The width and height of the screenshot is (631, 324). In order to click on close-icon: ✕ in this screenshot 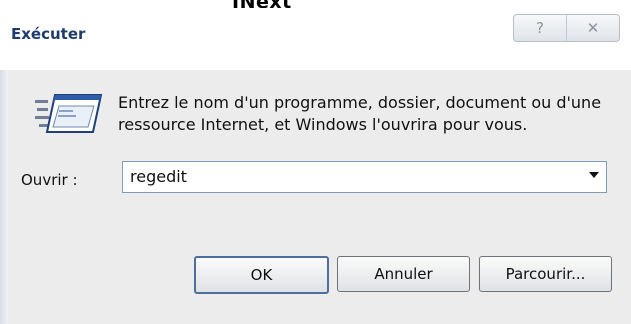, I will do `click(593, 28)`.